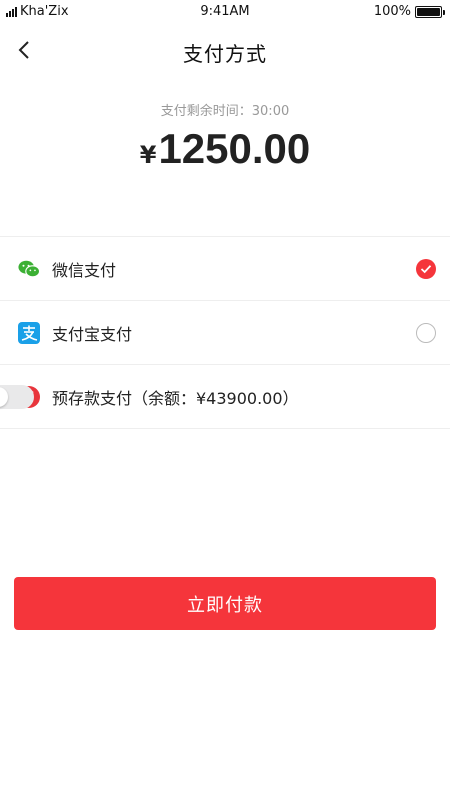 This screenshot has width=450, height=800. Describe the element at coordinates (225, 603) in the screenshot. I see `pay-now-button: 立即付款` at that location.